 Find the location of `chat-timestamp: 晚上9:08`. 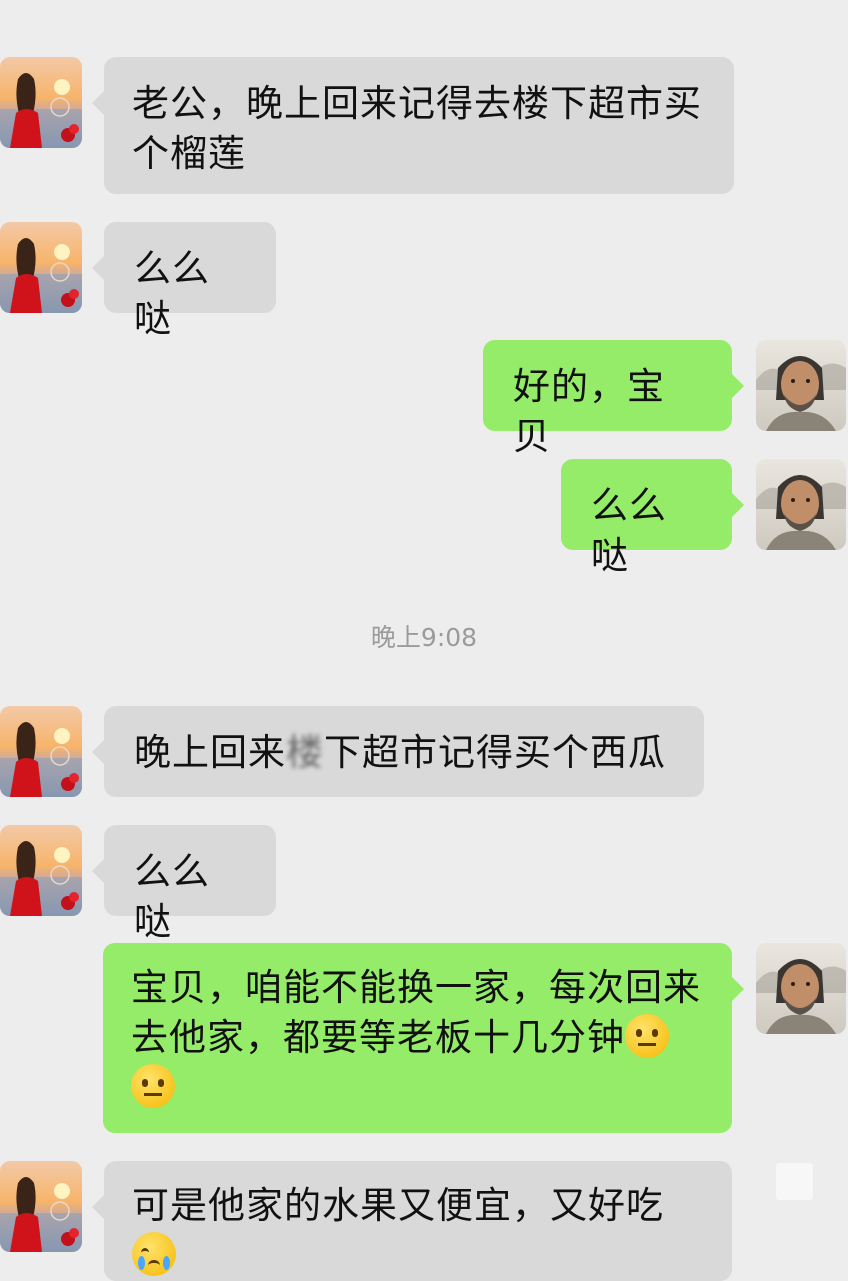

chat-timestamp: 晚上9:08 is located at coordinates (424, 637).